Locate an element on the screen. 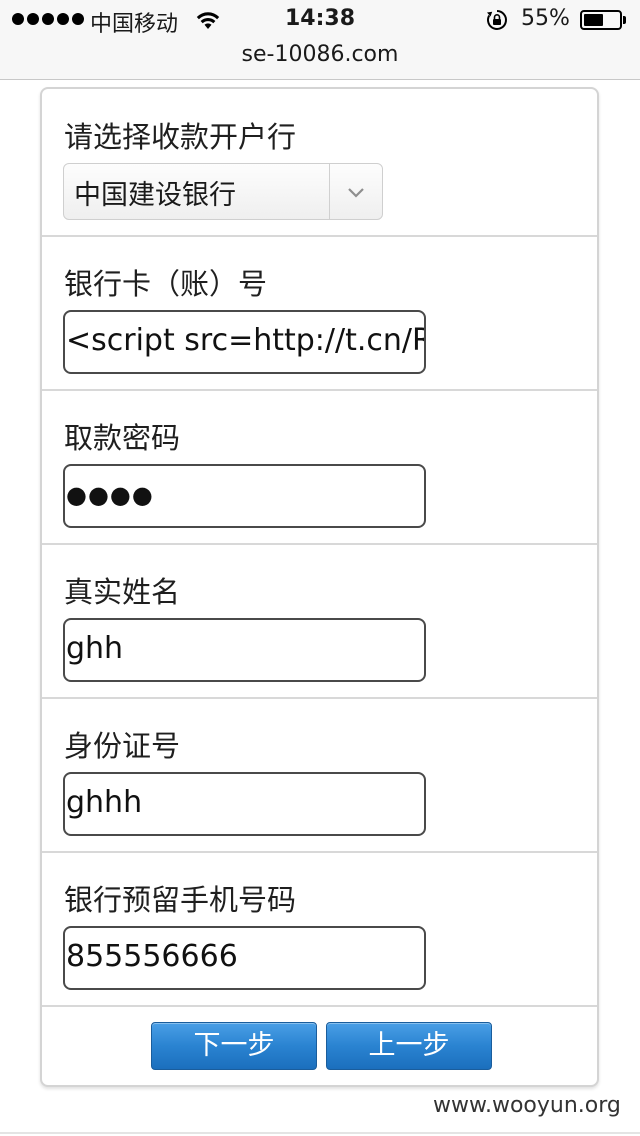 This screenshot has width=640, height=1136. battery-icon is located at coordinates (601, 20).